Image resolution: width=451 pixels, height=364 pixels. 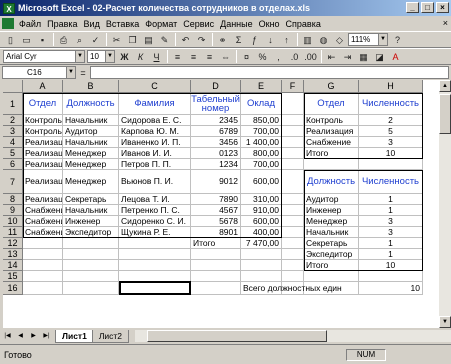 I want to click on formula-input, so click(x=269, y=72).